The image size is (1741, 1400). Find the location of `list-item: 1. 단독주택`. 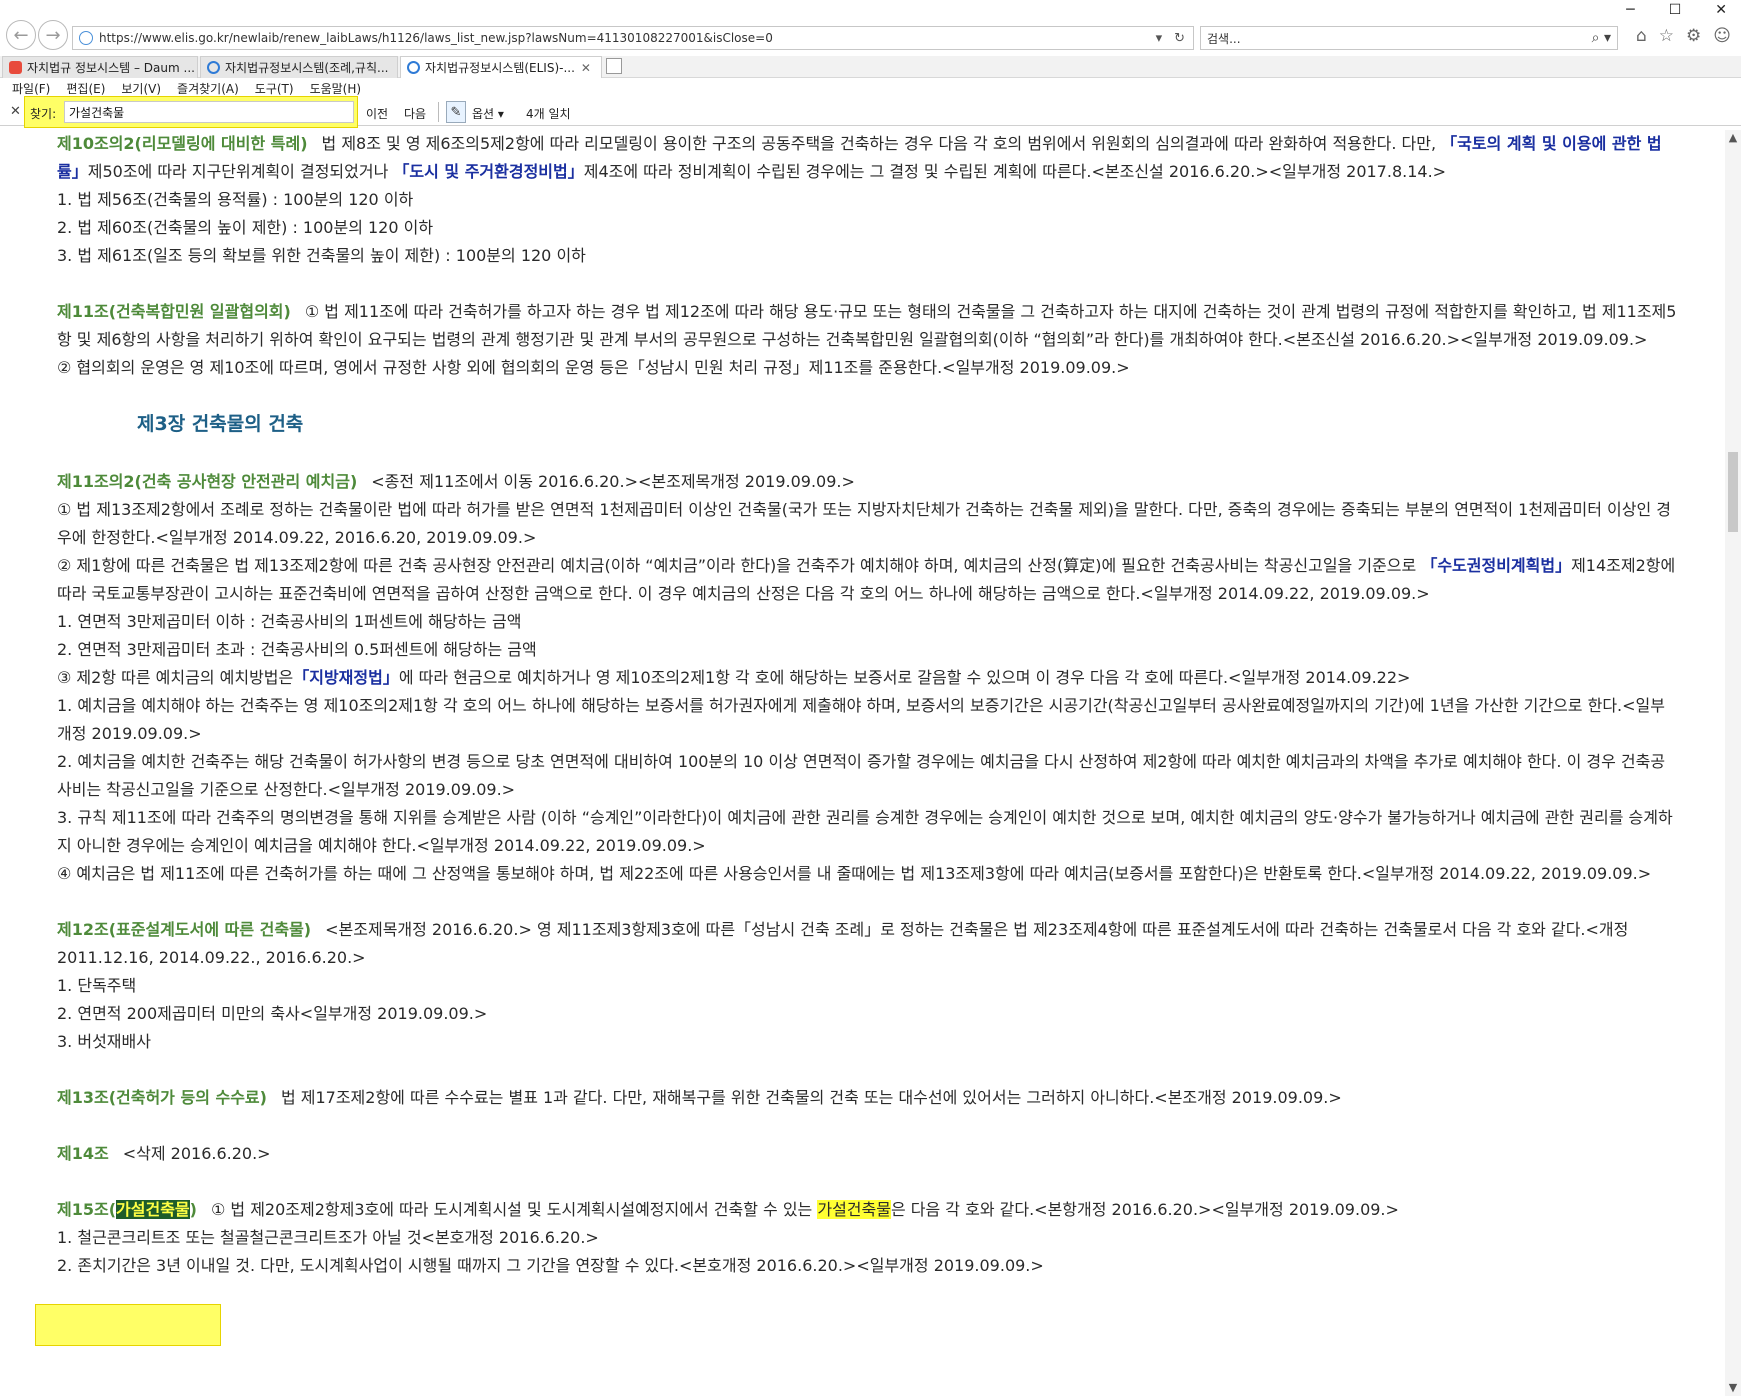

list-item: 1. 단독주택 is located at coordinates (97, 985).